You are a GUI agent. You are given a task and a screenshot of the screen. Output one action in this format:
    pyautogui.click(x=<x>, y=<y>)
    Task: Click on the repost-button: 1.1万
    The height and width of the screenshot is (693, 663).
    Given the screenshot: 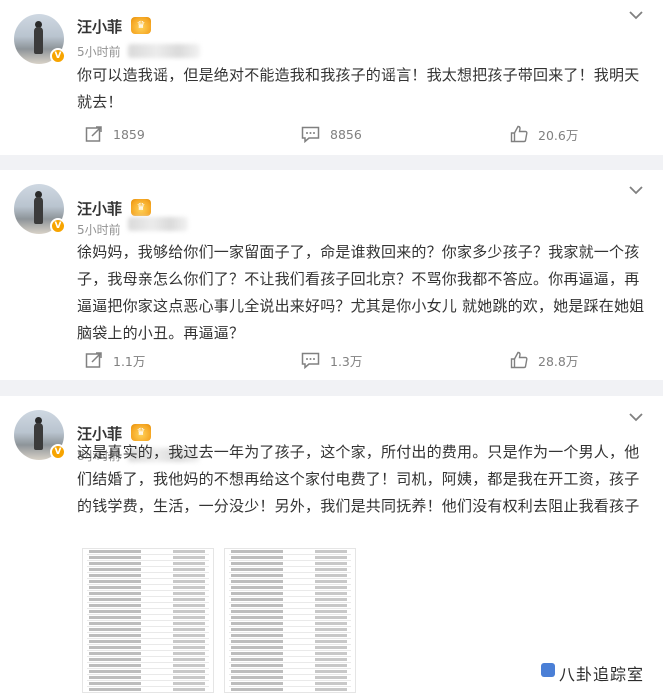 What is the action you would take?
    pyautogui.click(x=115, y=360)
    